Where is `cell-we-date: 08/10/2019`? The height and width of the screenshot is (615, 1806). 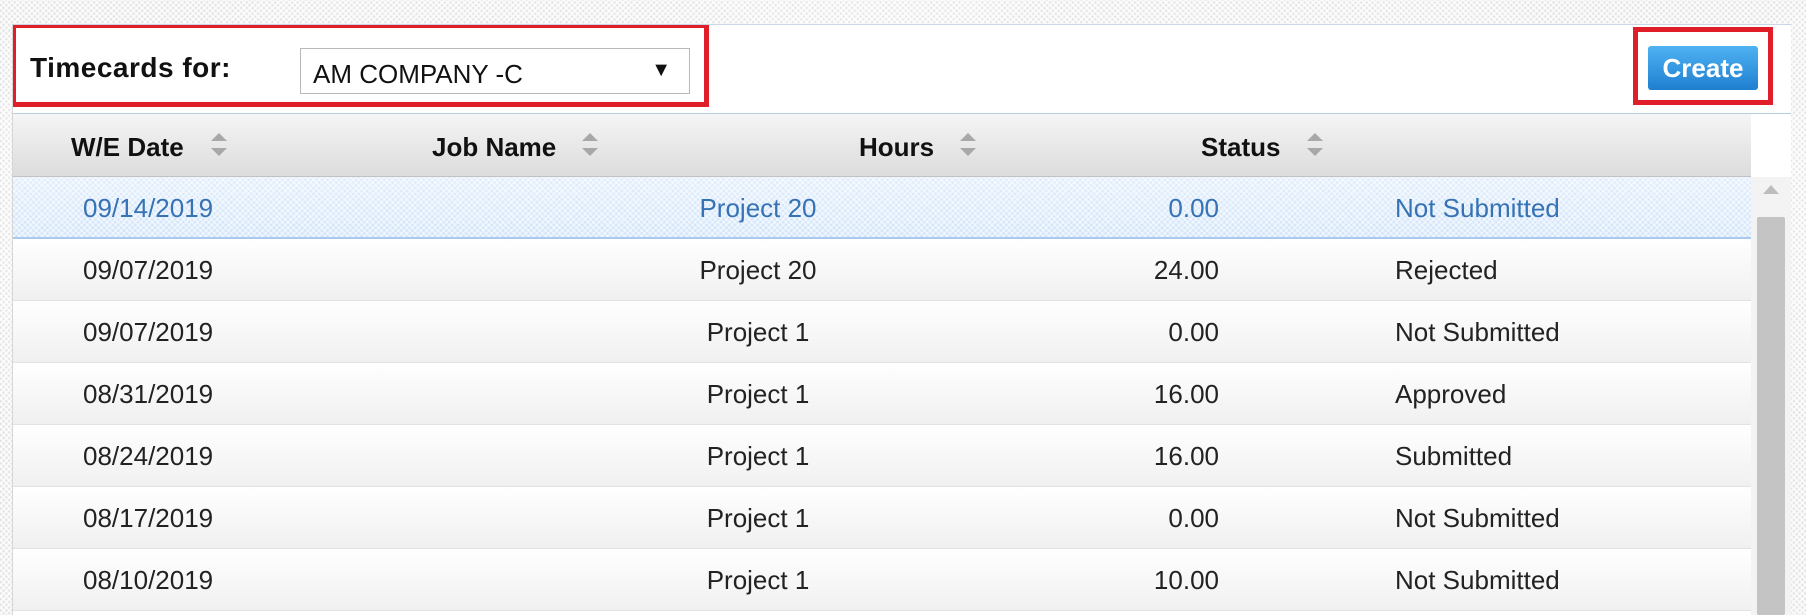 cell-we-date: 08/10/2019 is located at coordinates (148, 580).